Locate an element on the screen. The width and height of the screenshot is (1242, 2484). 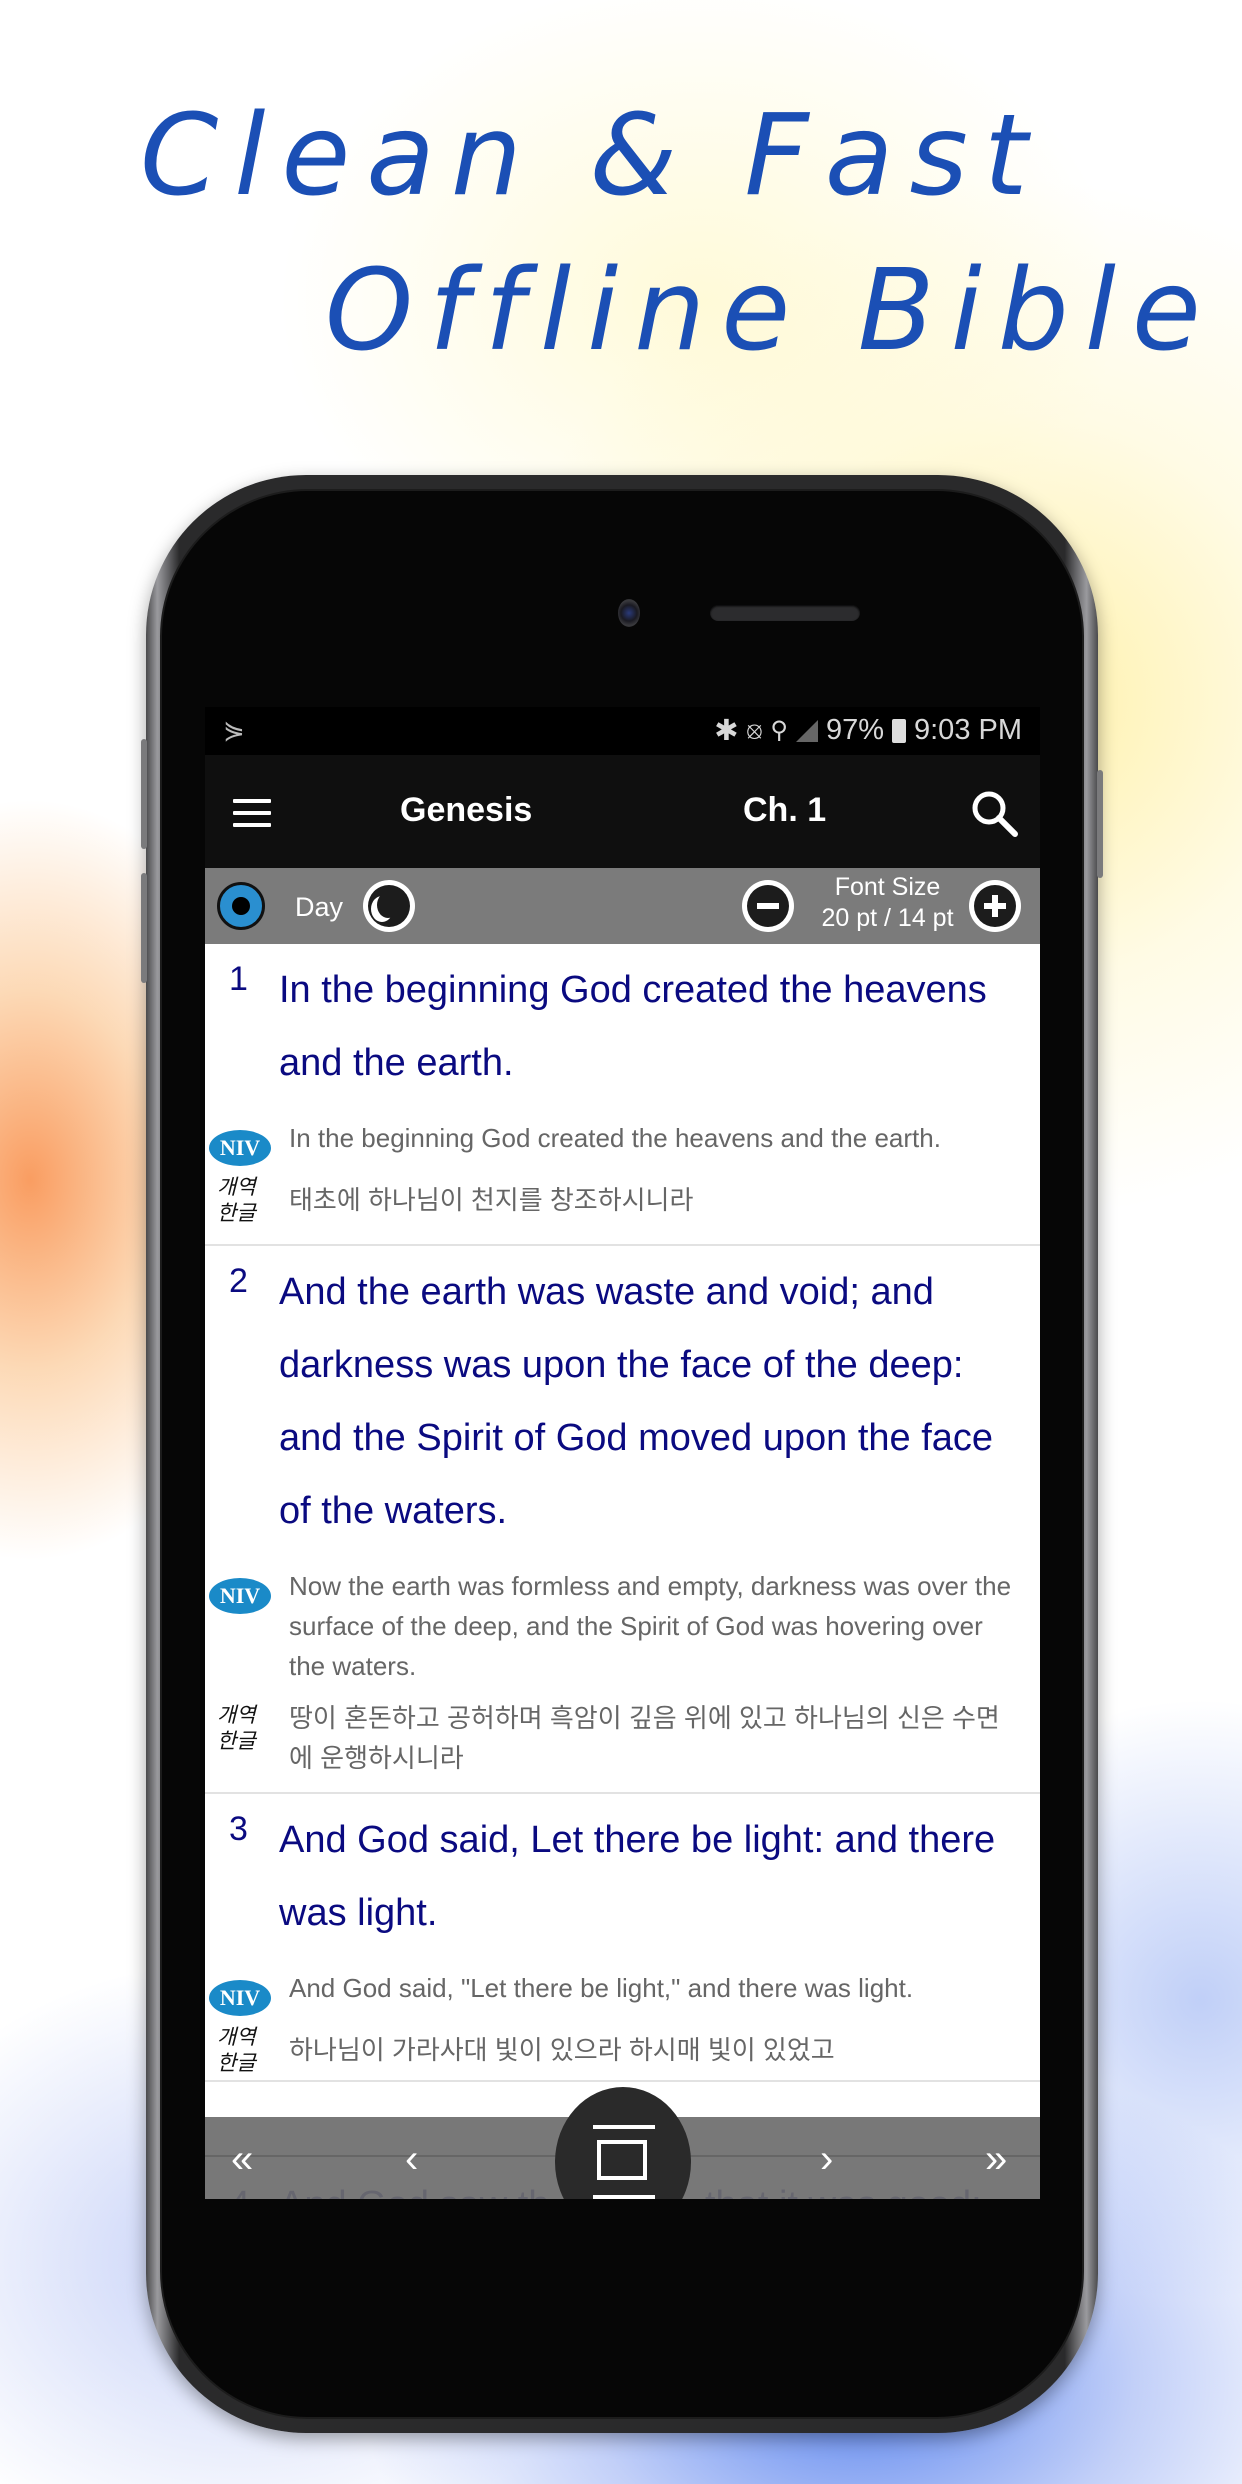
font-size-label: Font Size is located at coordinates (887, 887).